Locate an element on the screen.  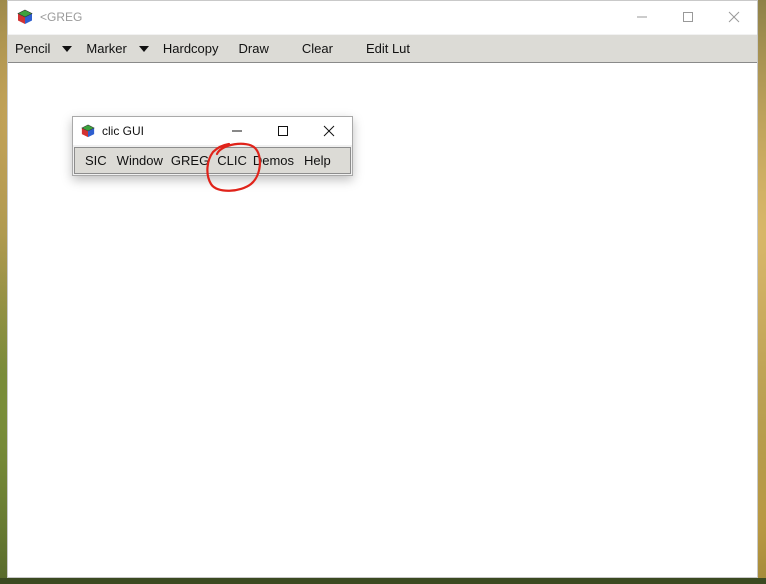
maximize-button is located at coordinates (688, 16).